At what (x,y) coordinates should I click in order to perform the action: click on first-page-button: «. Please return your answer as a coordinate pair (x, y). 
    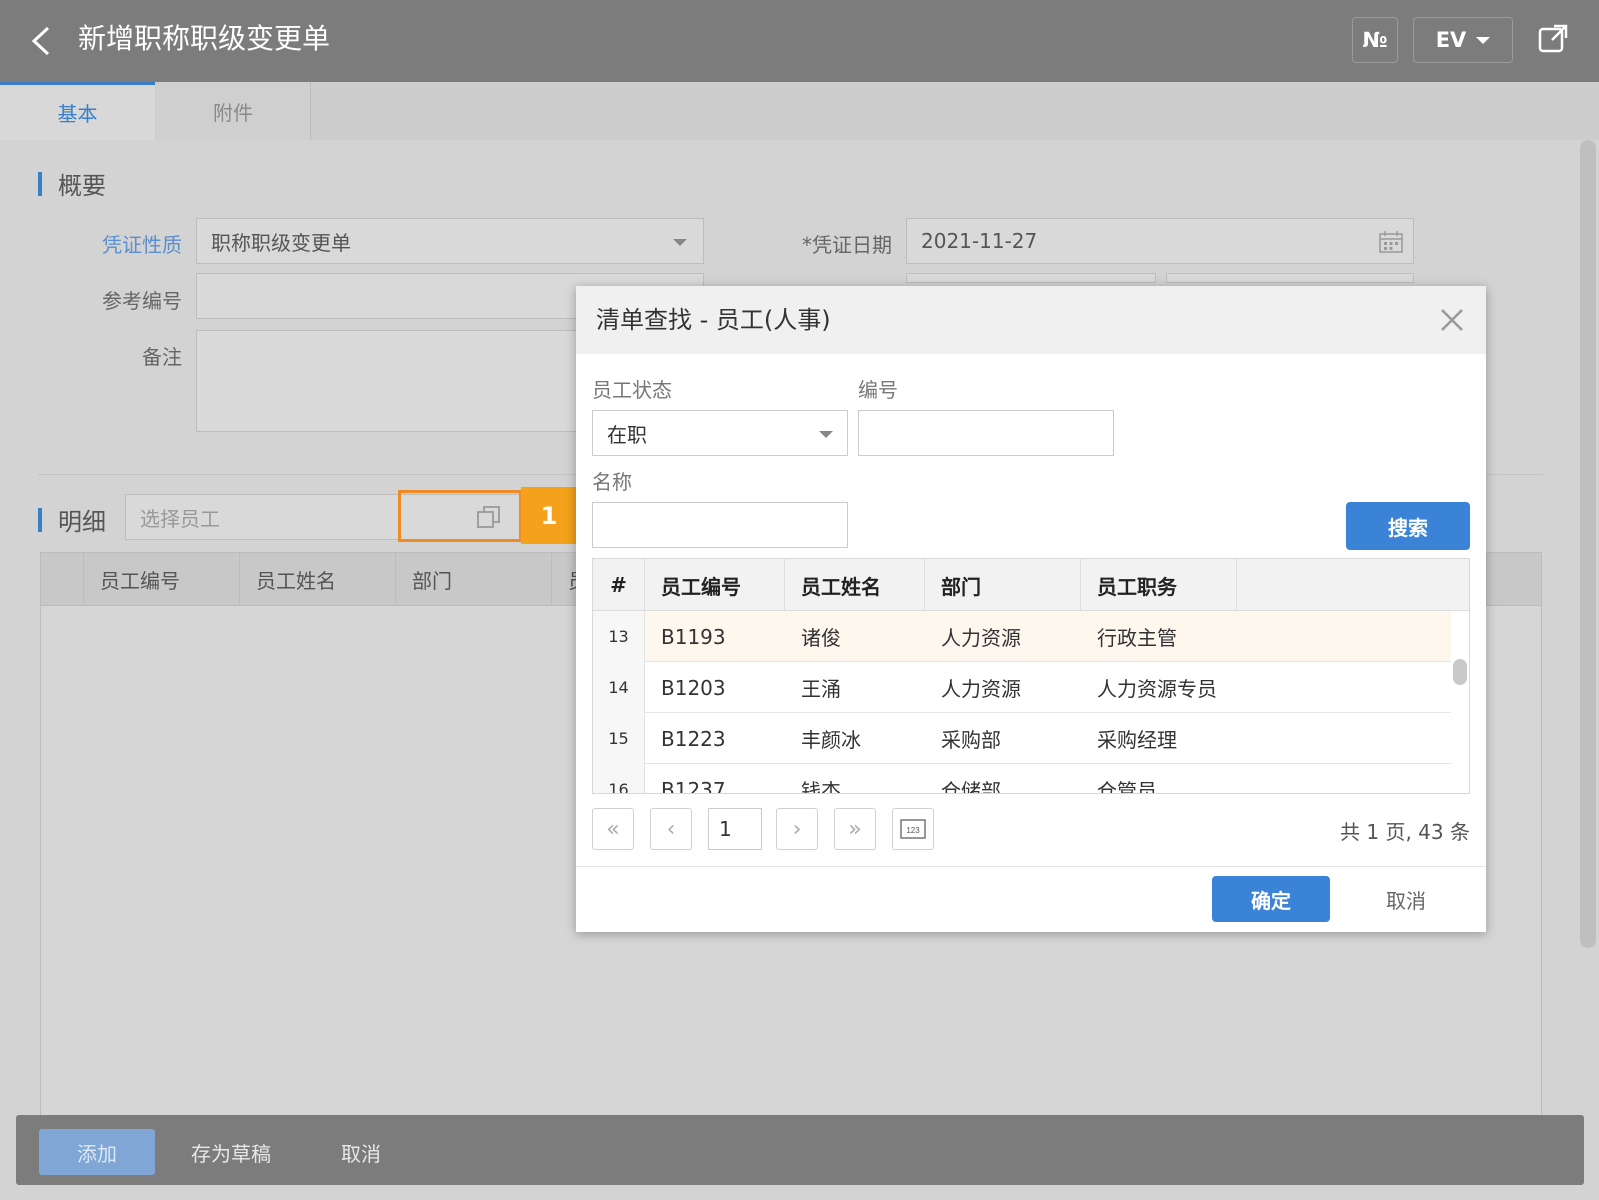
    Looking at the image, I should click on (613, 829).